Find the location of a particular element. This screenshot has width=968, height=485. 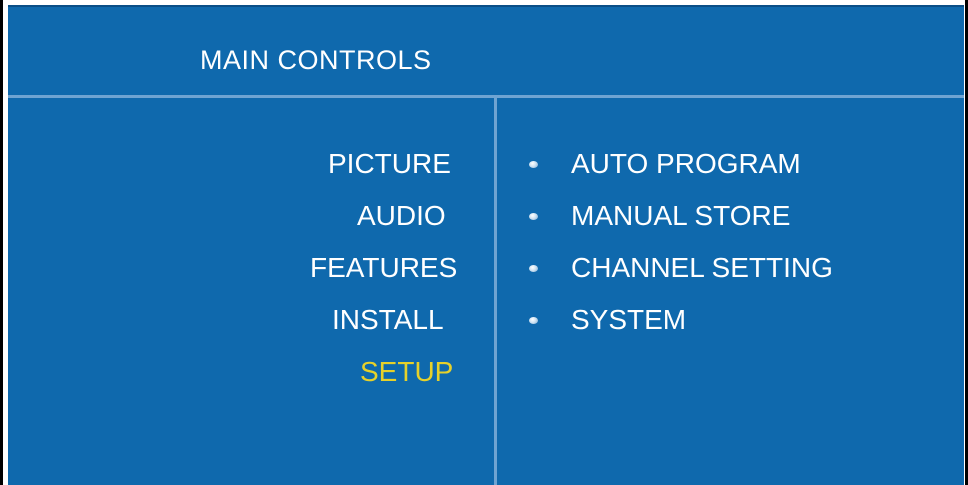

menu-item-features: FEATURES is located at coordinates (383, 268).